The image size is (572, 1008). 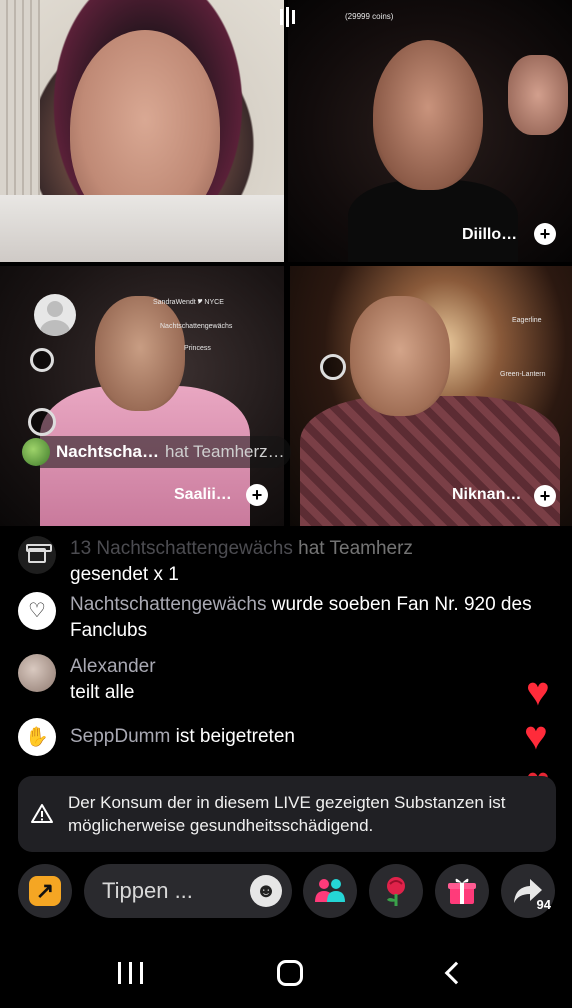 I want to click on chat-text: gesendet x 1, so click(x=124, y=574).